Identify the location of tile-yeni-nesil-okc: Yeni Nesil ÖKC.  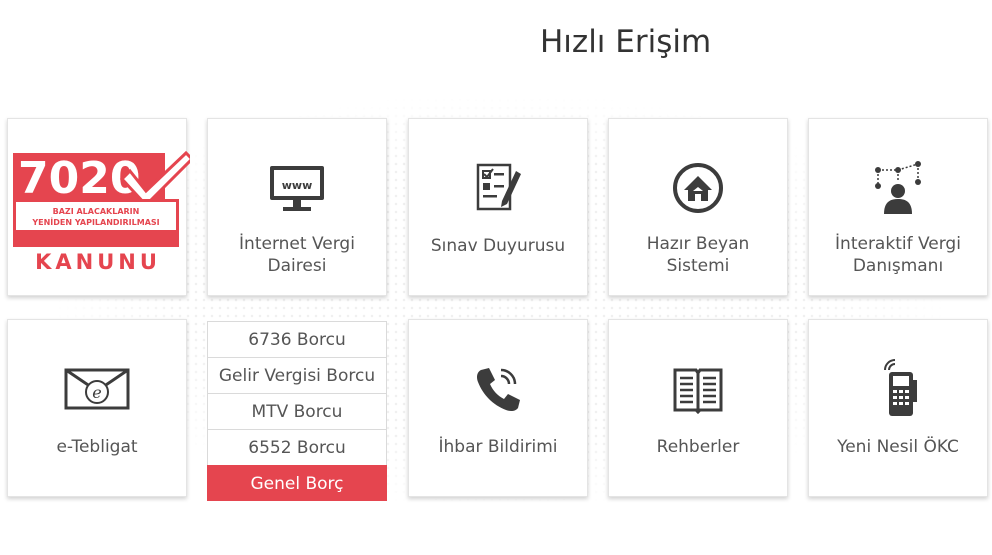
(898, 408).